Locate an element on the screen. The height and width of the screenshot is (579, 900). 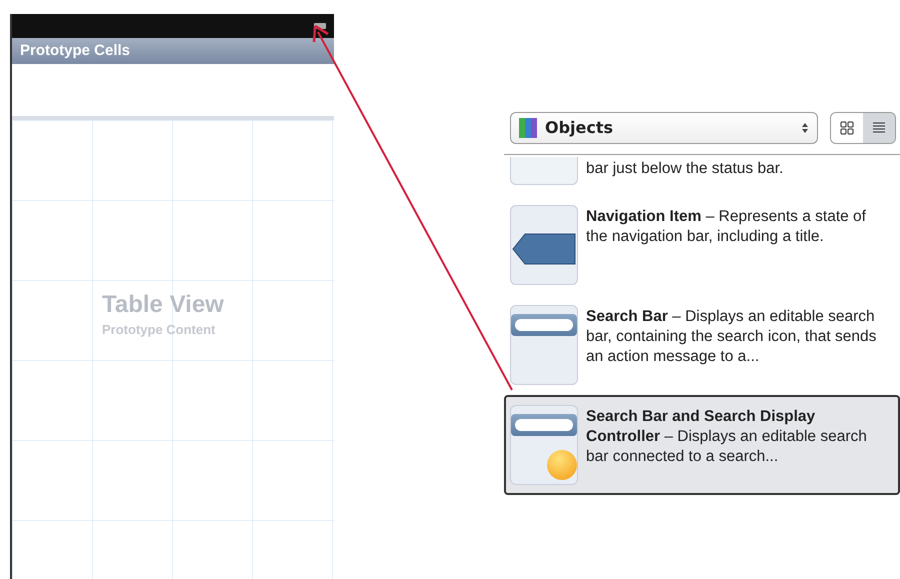
table-view-subtitle: Prototype Content is located at coordinates (159, 330).